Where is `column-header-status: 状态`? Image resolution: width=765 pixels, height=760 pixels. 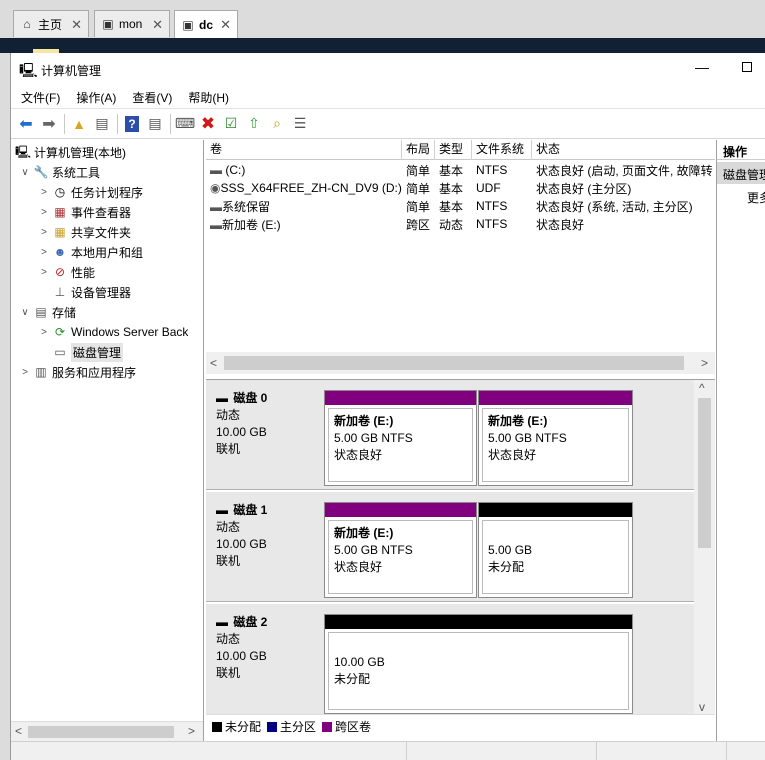
column-header-status: 状态 is located at coordinates (623, 150).